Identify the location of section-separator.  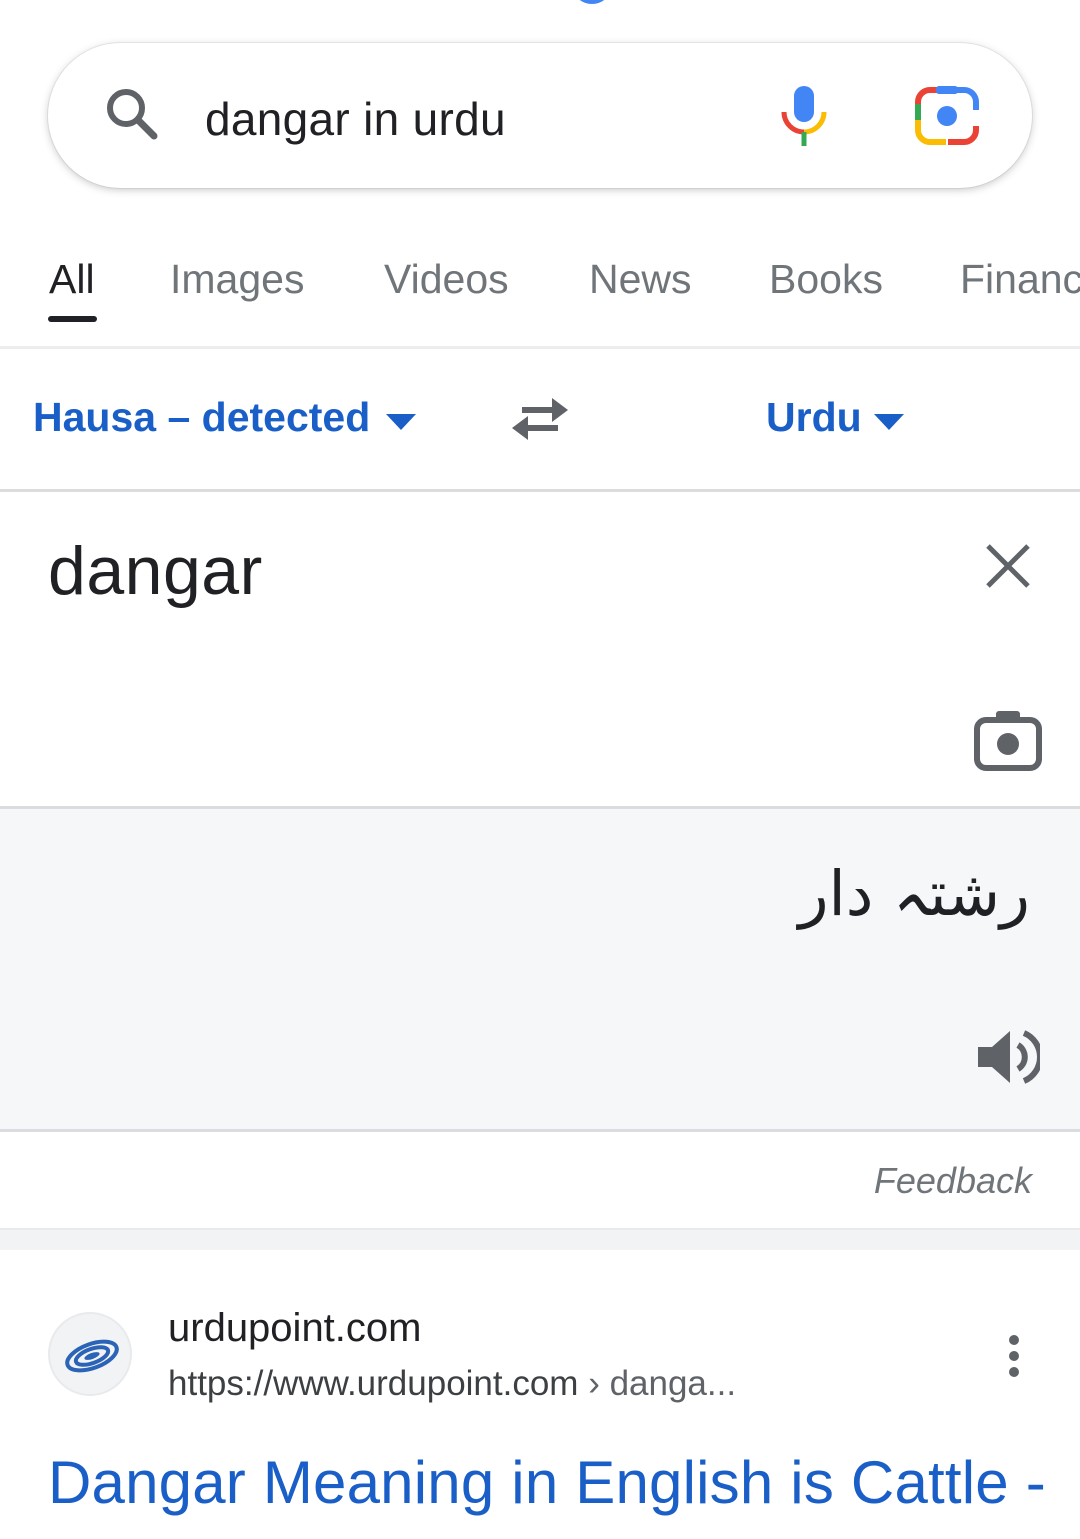
(540, 1239).